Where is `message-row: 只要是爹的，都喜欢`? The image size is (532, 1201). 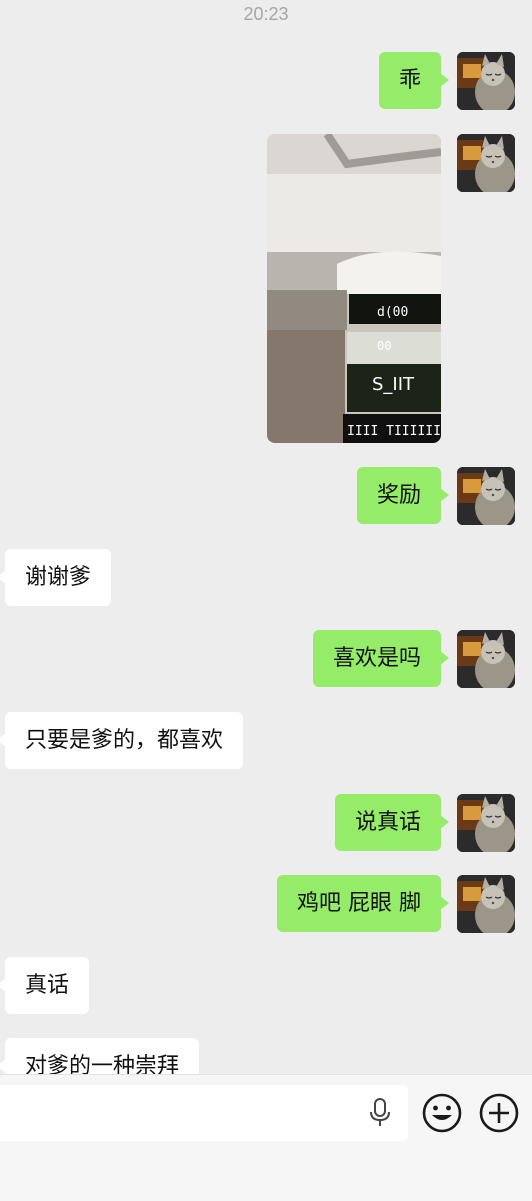 message-row: 只要是爹的，都喜欢 is located at coordinates (266, 740).